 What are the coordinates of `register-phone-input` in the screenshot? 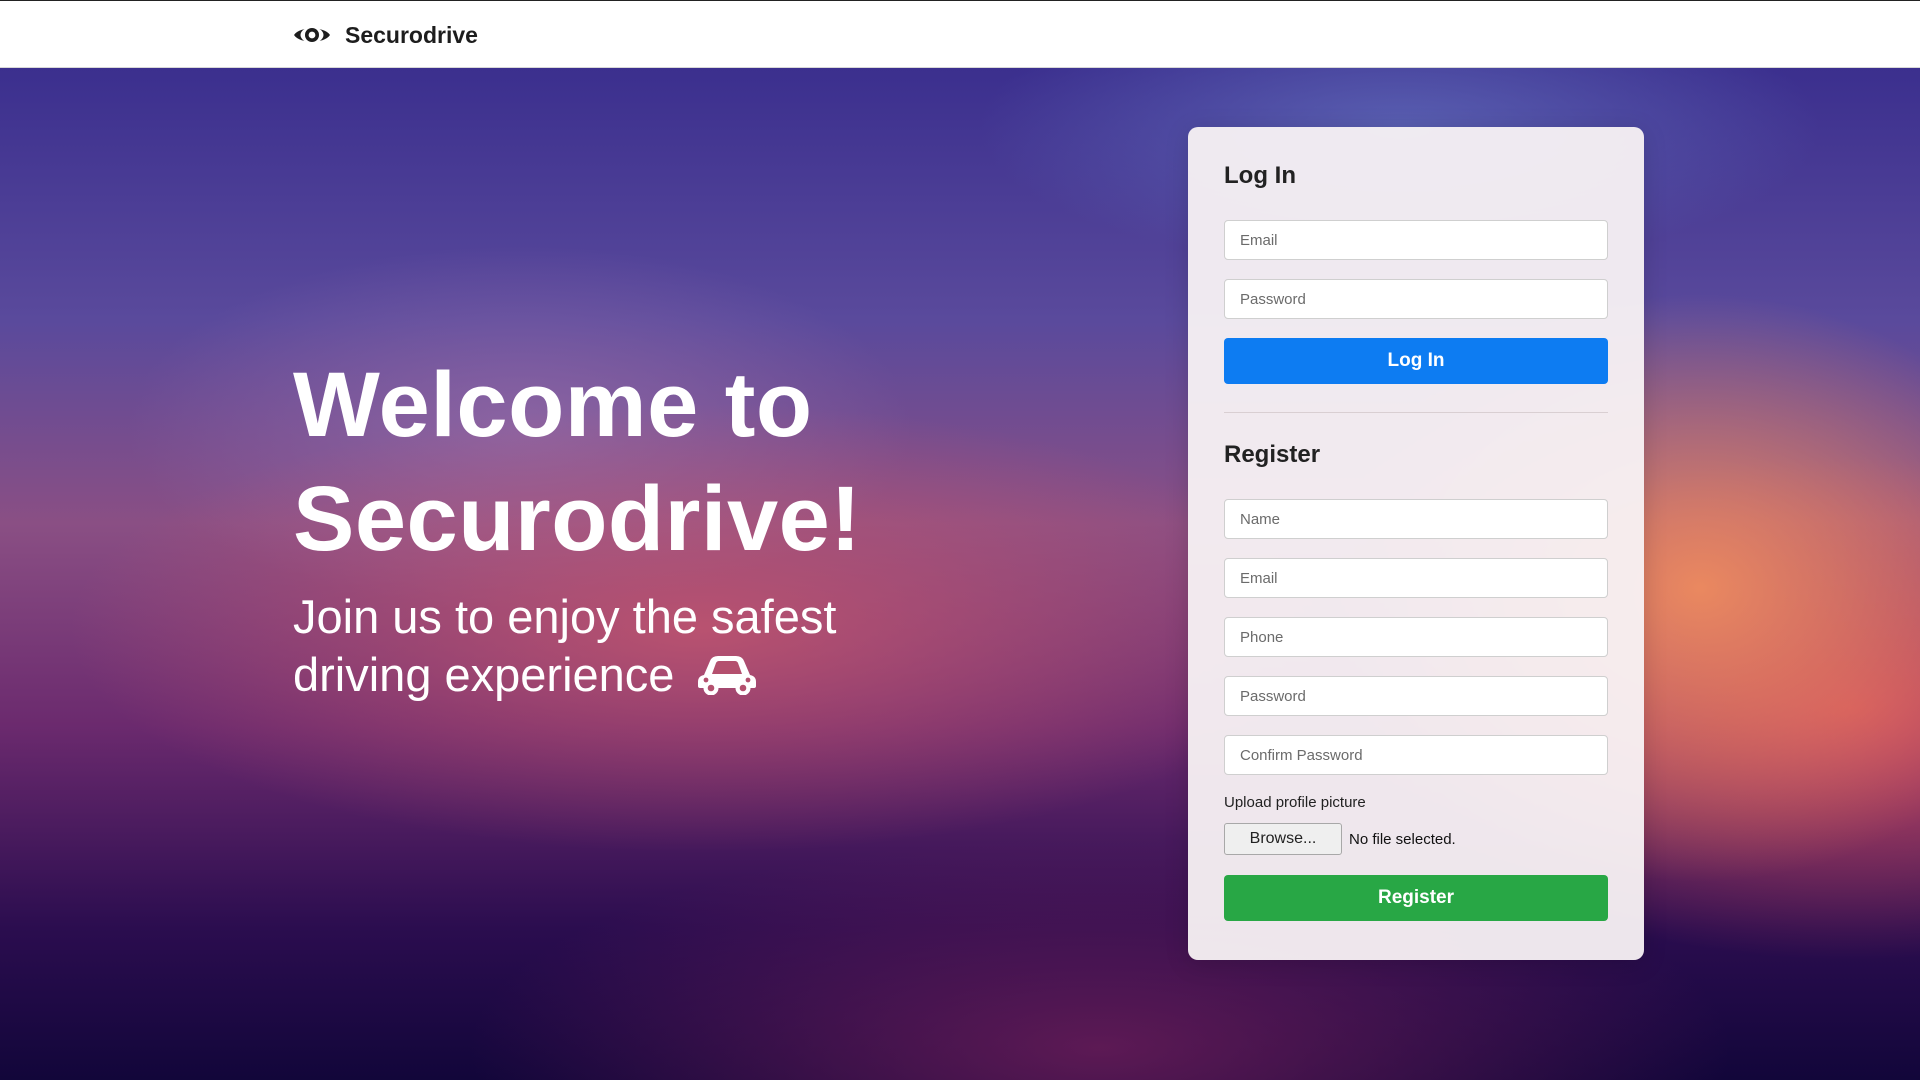 It's located at (1416, 637).